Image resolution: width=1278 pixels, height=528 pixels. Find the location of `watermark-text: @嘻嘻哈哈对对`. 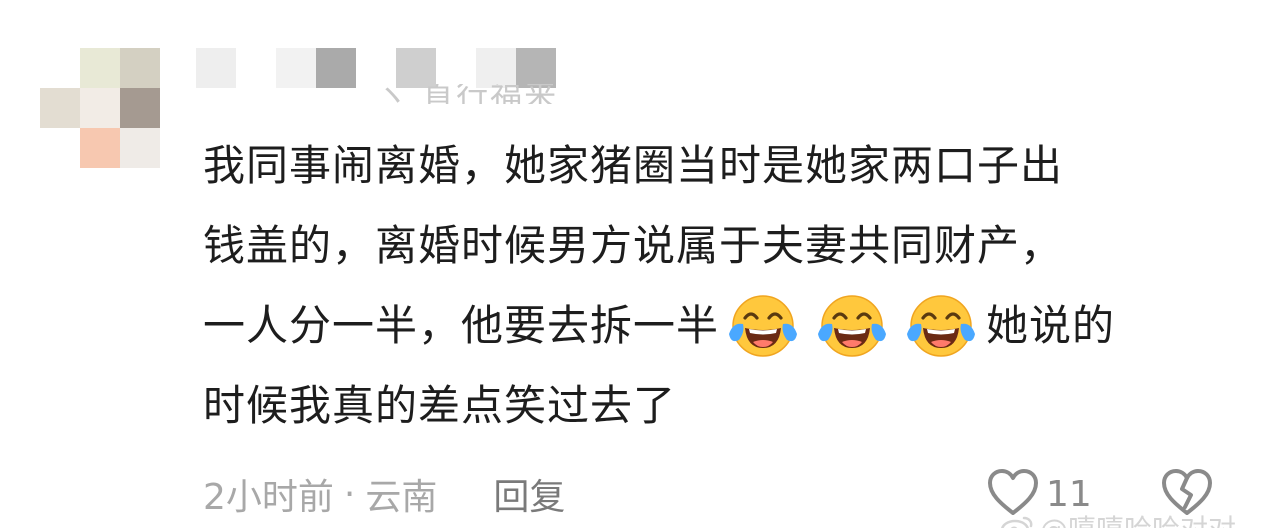

watermark-text: @嘻嘻哈哈对对 is located at coordinates (1138, 518).